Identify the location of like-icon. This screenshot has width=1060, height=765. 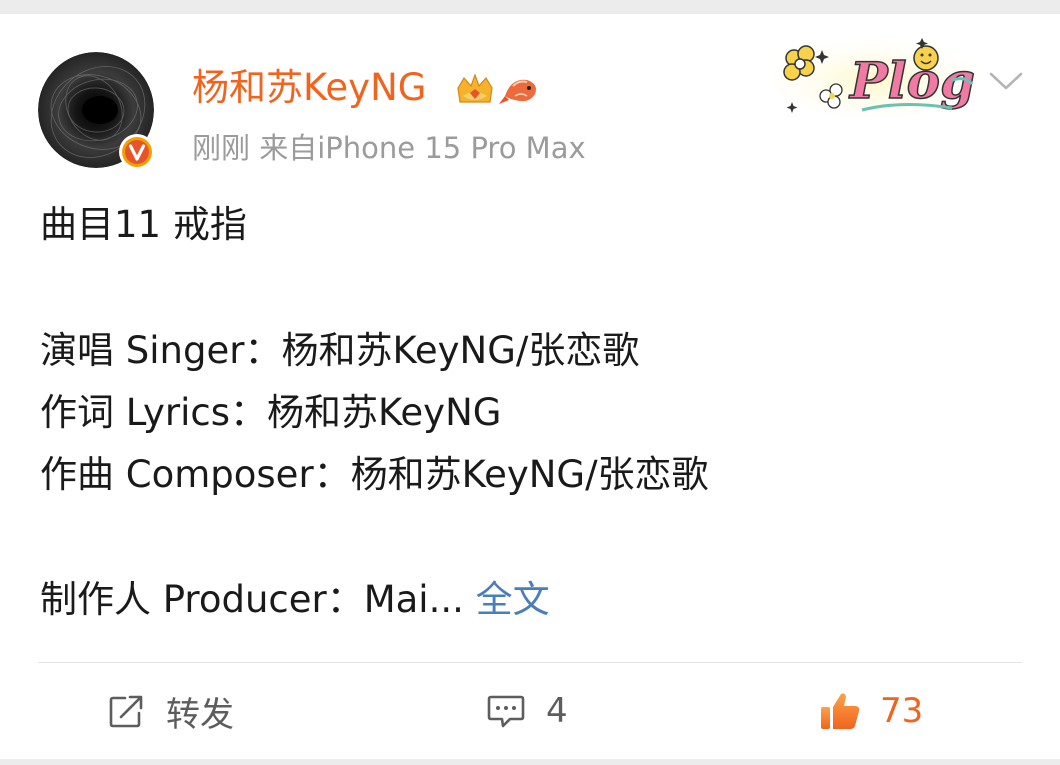
(840, 711).